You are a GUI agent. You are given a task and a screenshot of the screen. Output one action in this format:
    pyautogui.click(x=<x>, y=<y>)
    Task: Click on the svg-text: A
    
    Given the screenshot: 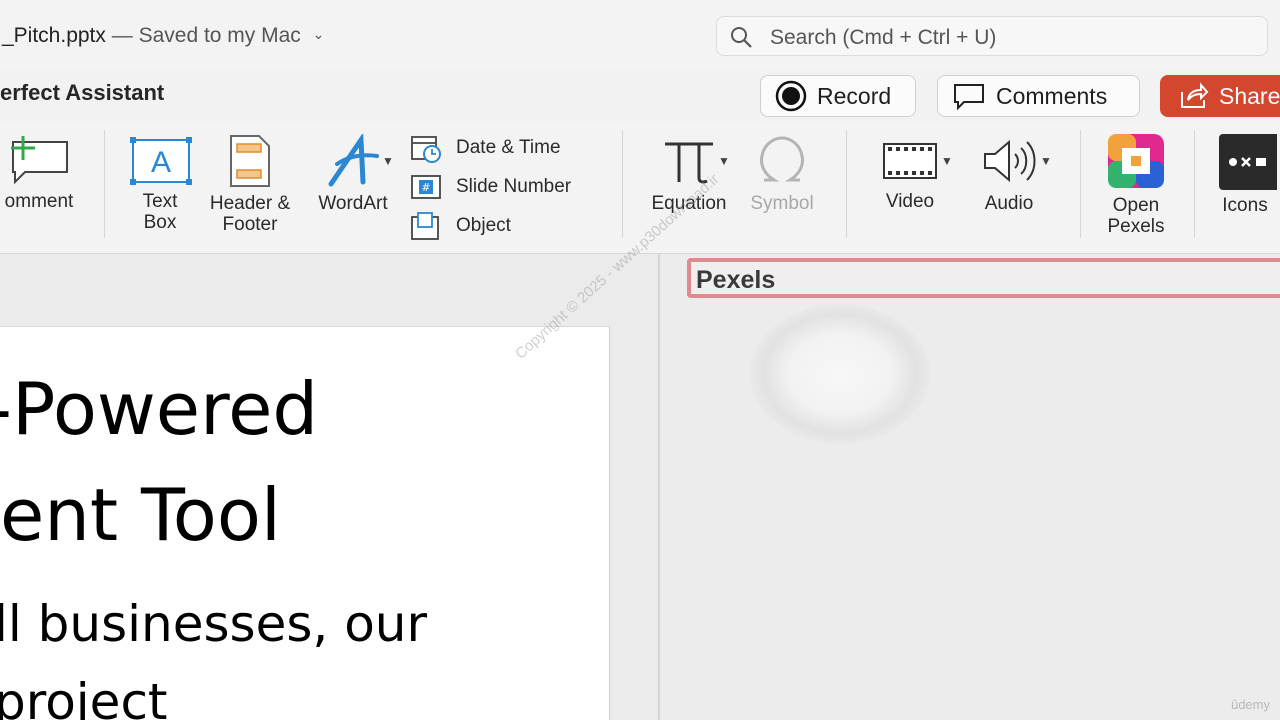 What is the action you would take?
    pyautogui.click(x=161, y=162)
    